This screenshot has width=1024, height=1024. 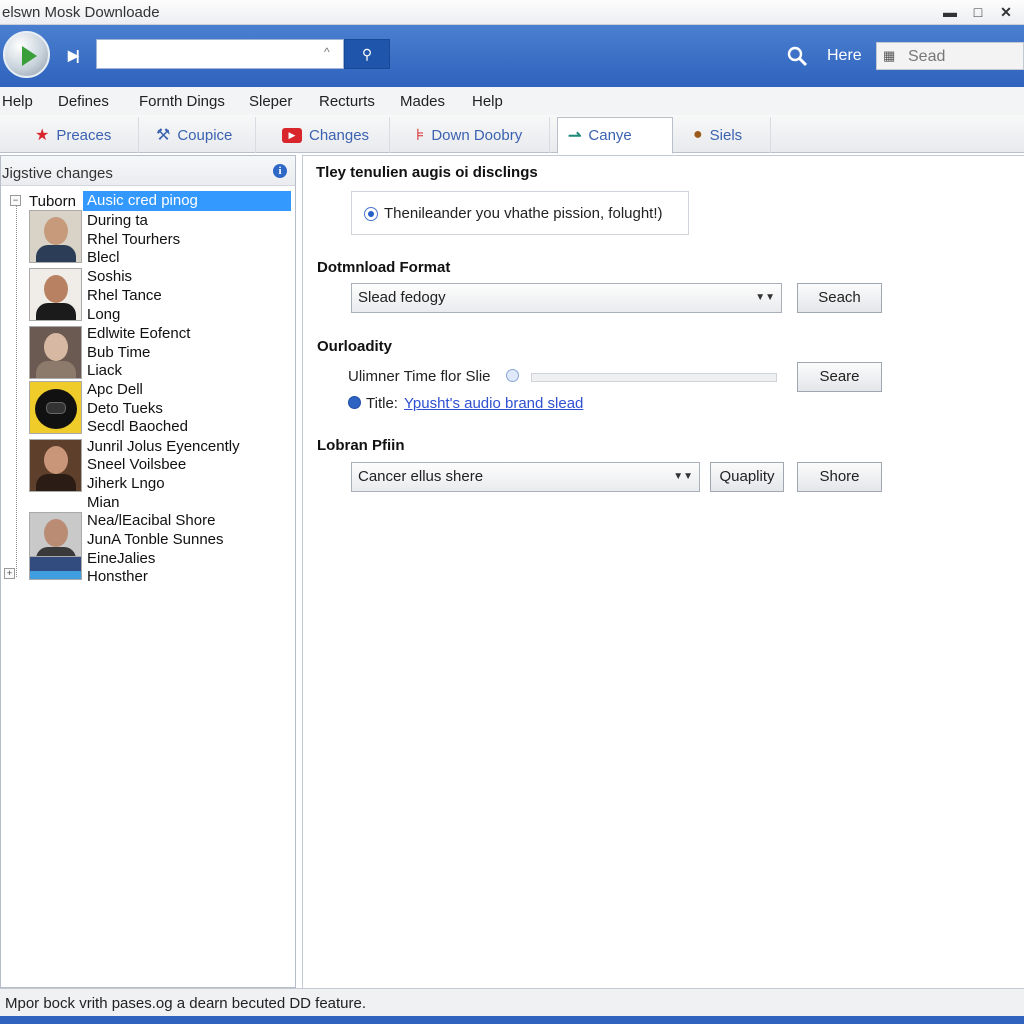 I want to click on tree-item: Deto Tueks, so click(x=125, y=408).